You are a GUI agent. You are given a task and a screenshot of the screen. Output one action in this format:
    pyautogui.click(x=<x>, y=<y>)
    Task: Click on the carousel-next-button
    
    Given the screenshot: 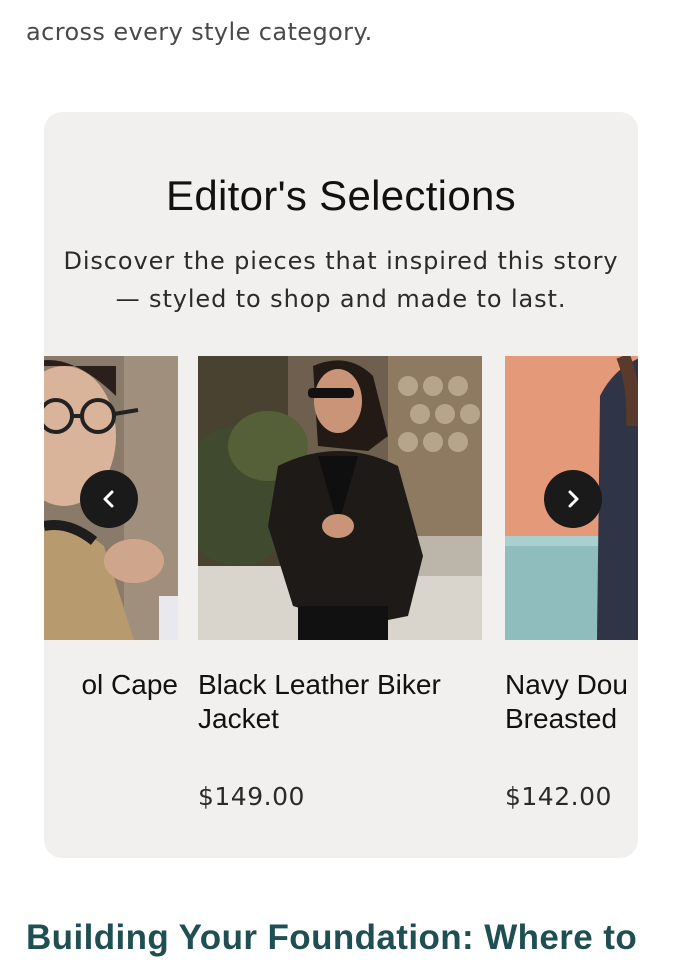 What is the action you would take?
    pyautogui.click(x=573, y=499)
    